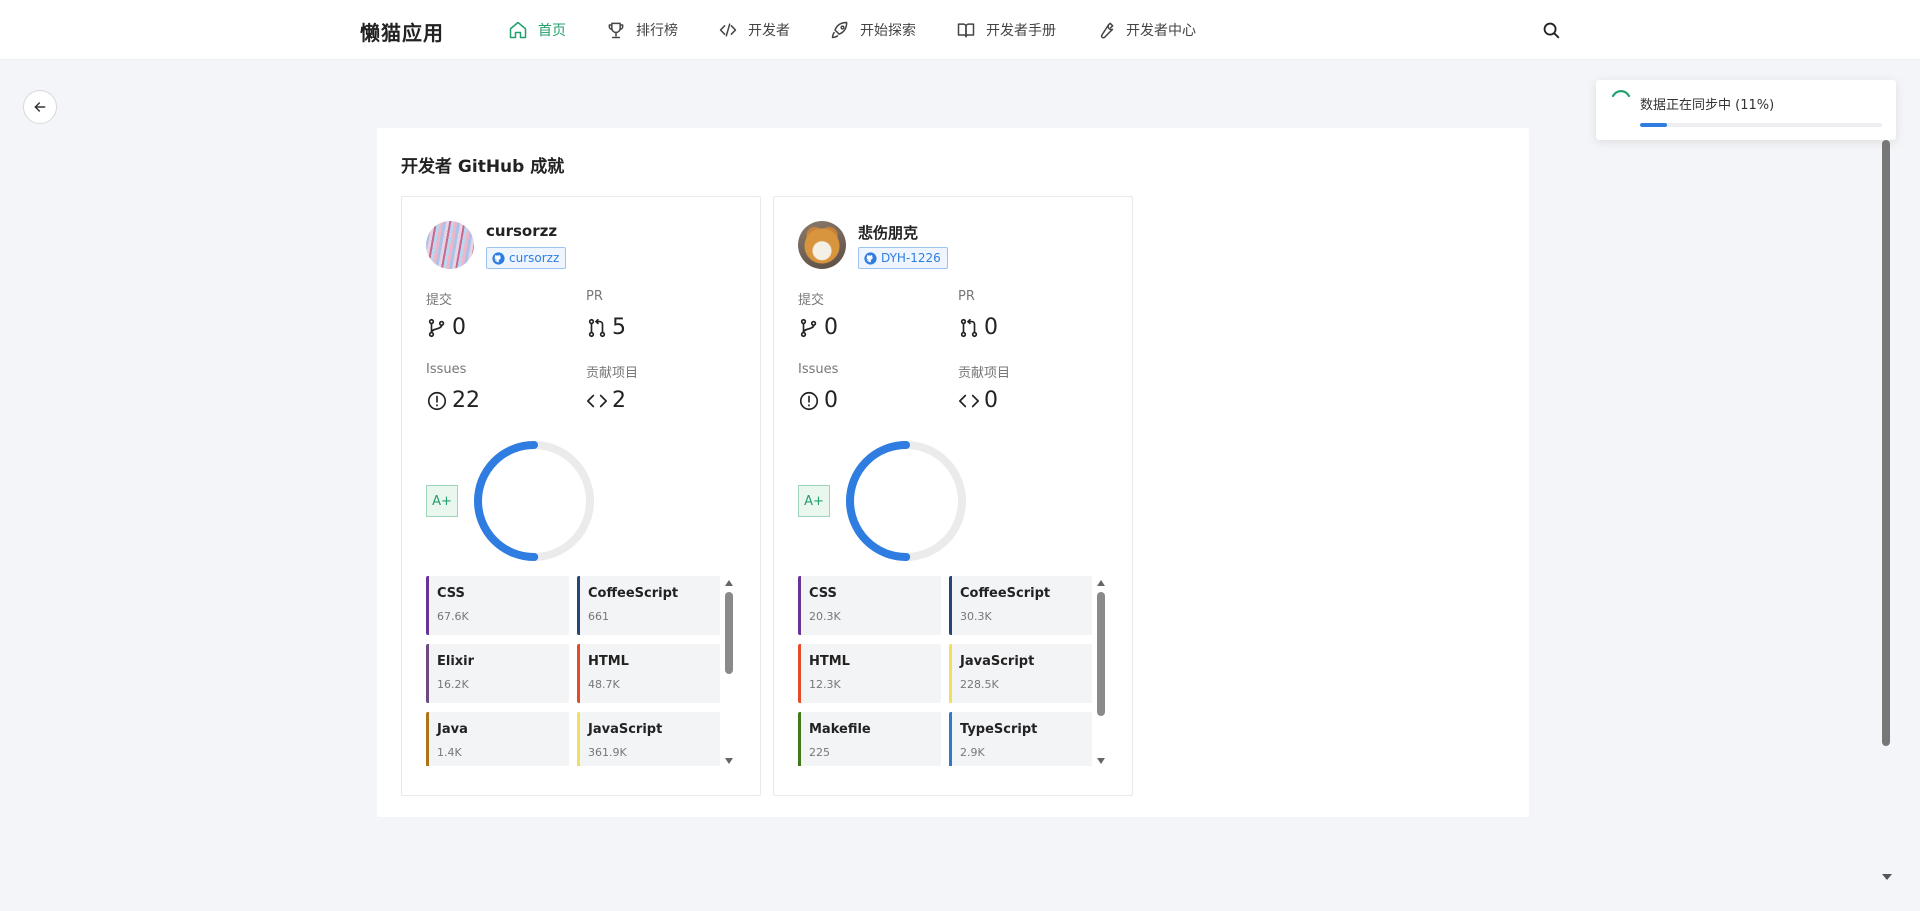  Describe the element at coordinates (1020, 605) in the screenshot. I see `language-item: CoffeeScript 30.3K` at that location.